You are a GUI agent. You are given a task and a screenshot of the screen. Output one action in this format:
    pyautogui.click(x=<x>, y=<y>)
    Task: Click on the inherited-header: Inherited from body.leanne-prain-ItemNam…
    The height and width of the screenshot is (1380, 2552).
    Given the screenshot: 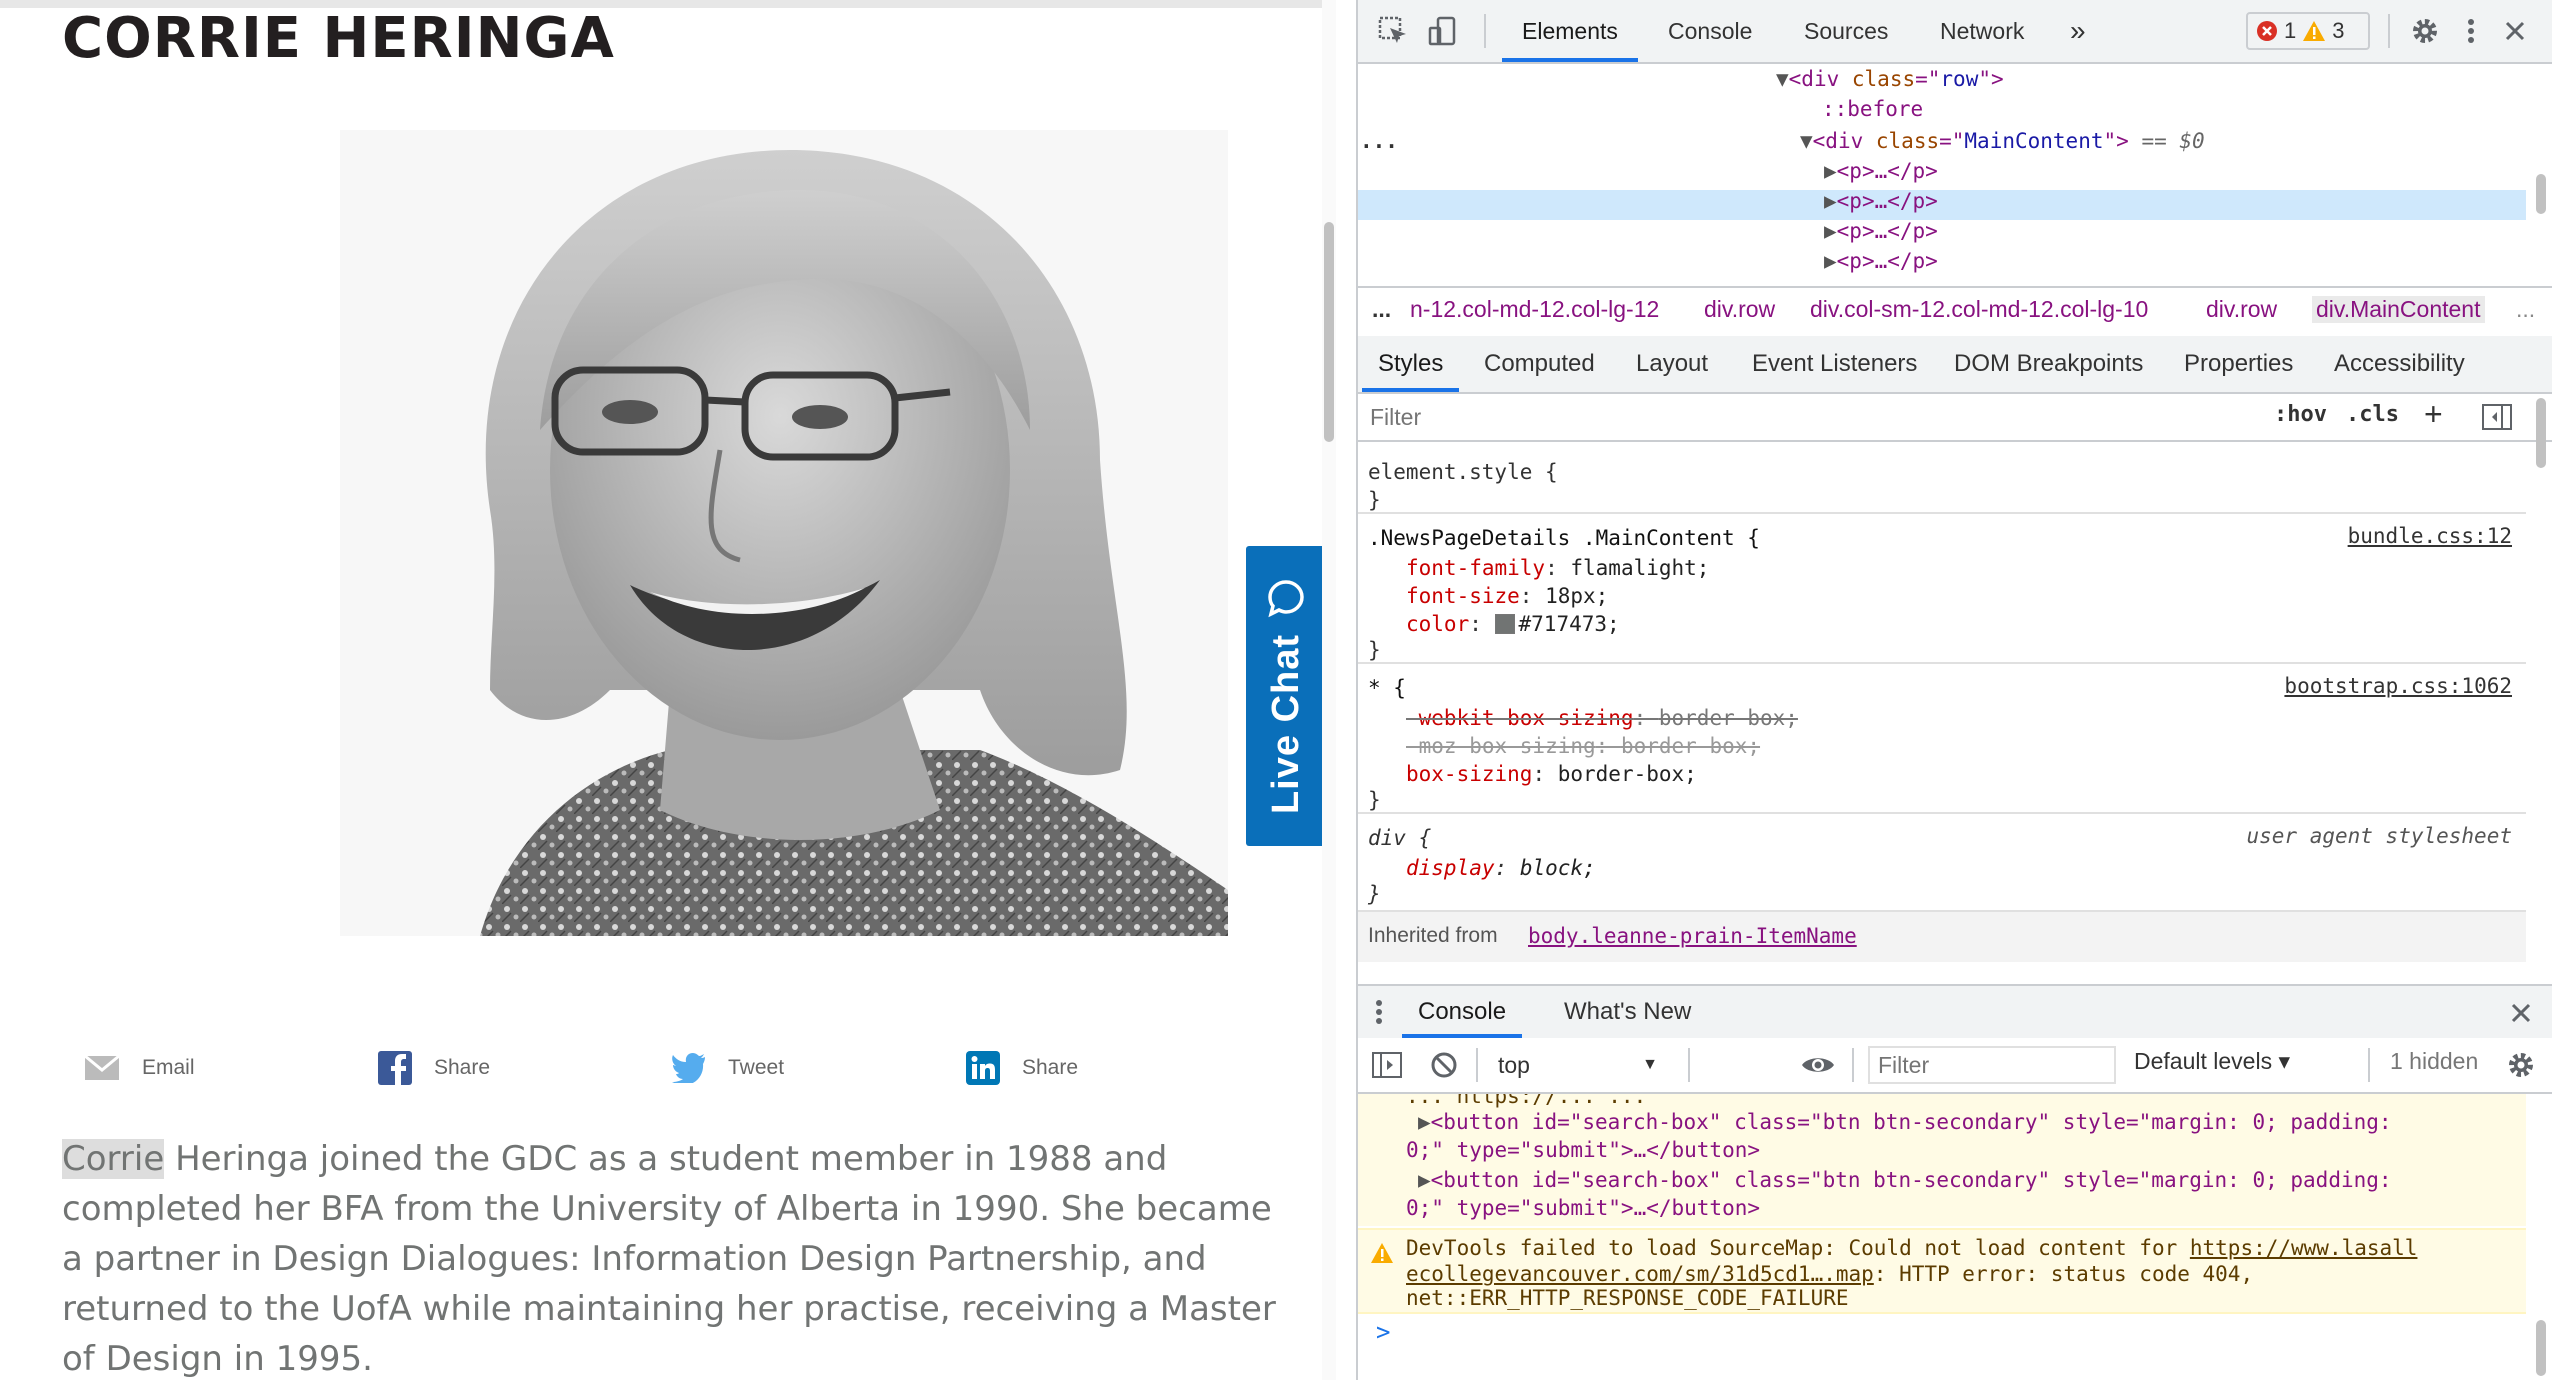 What is the action you would take?
    pyautogui.click(x=1942, y=937)
    